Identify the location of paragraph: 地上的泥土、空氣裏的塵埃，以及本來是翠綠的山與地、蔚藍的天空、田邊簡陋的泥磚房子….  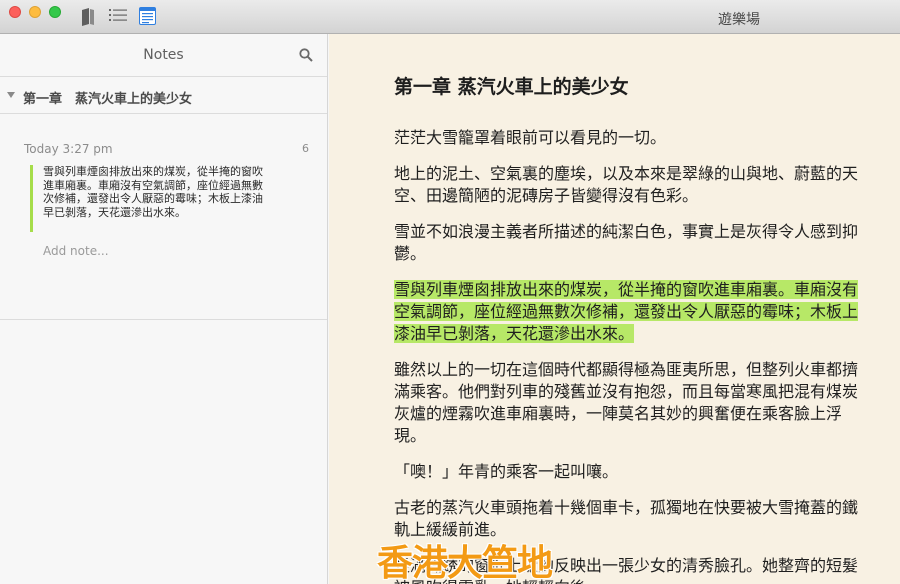
(626, 184).